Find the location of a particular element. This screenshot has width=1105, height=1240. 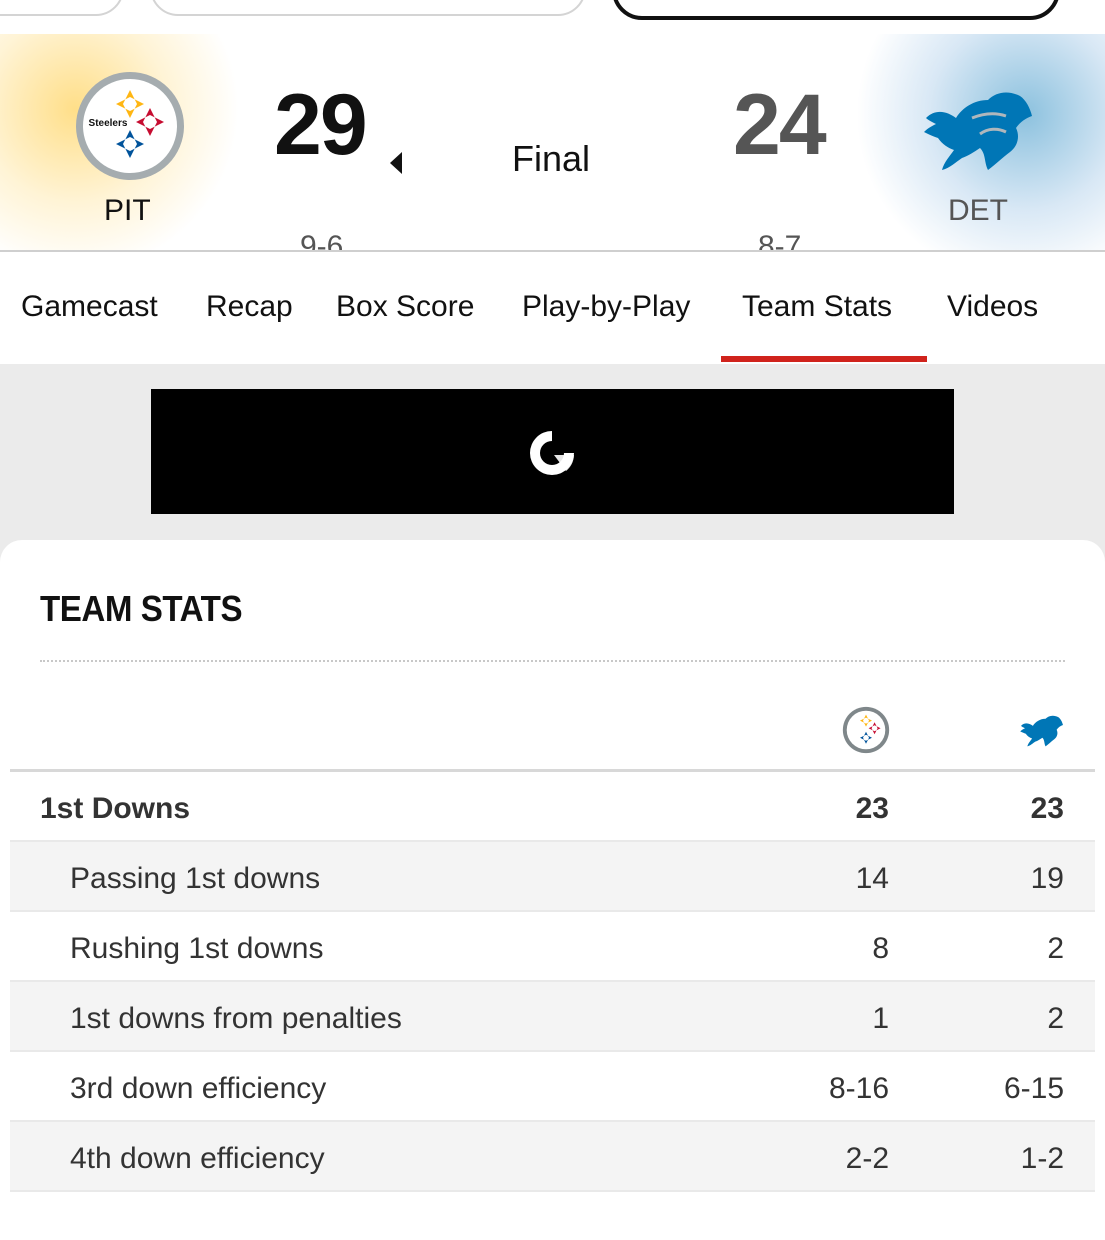

stat-value-det: 6-15 is located at coordinates (1033, 1088).